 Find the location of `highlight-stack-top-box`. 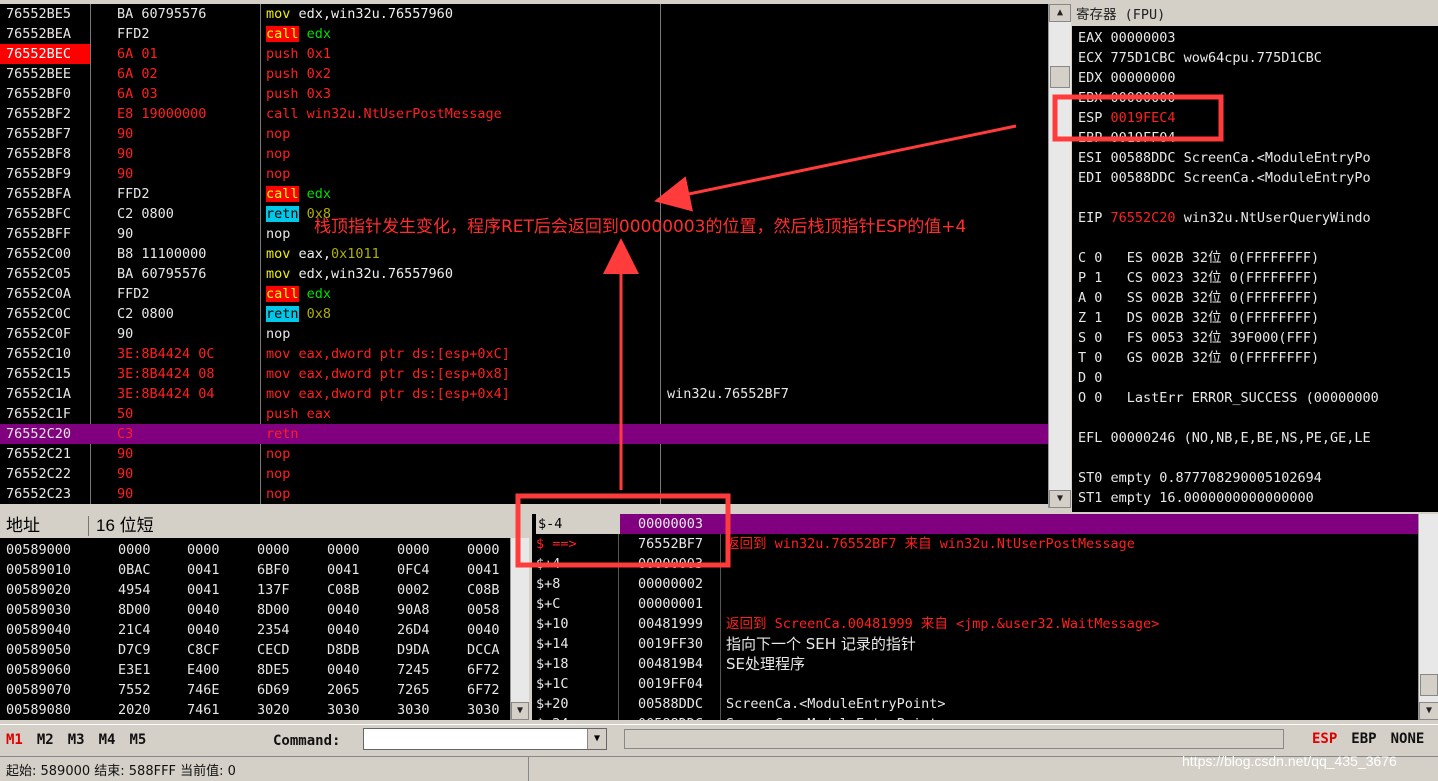

highlight-stack-top-box is located at coordinates (623, 530).